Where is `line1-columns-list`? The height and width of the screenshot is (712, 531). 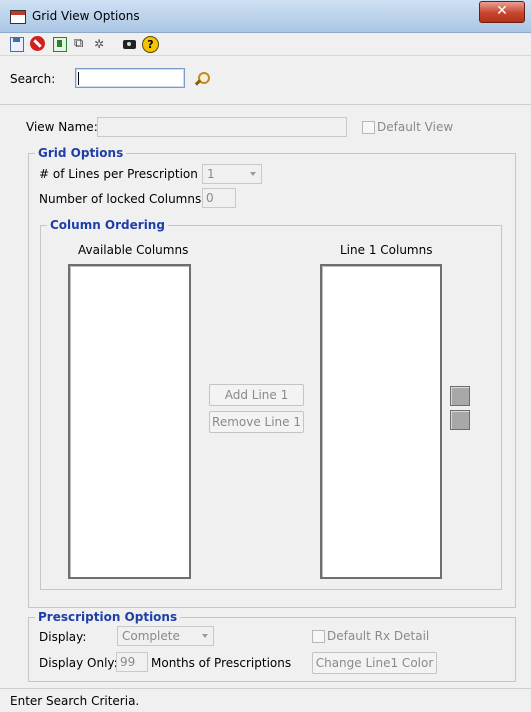 line1-columns-list is located at coordinates (381, 421).